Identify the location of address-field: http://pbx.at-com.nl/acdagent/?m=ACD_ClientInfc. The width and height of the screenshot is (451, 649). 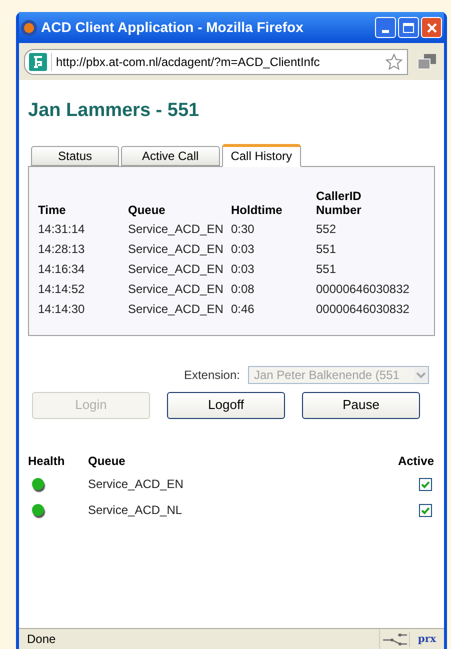
(216, 61).